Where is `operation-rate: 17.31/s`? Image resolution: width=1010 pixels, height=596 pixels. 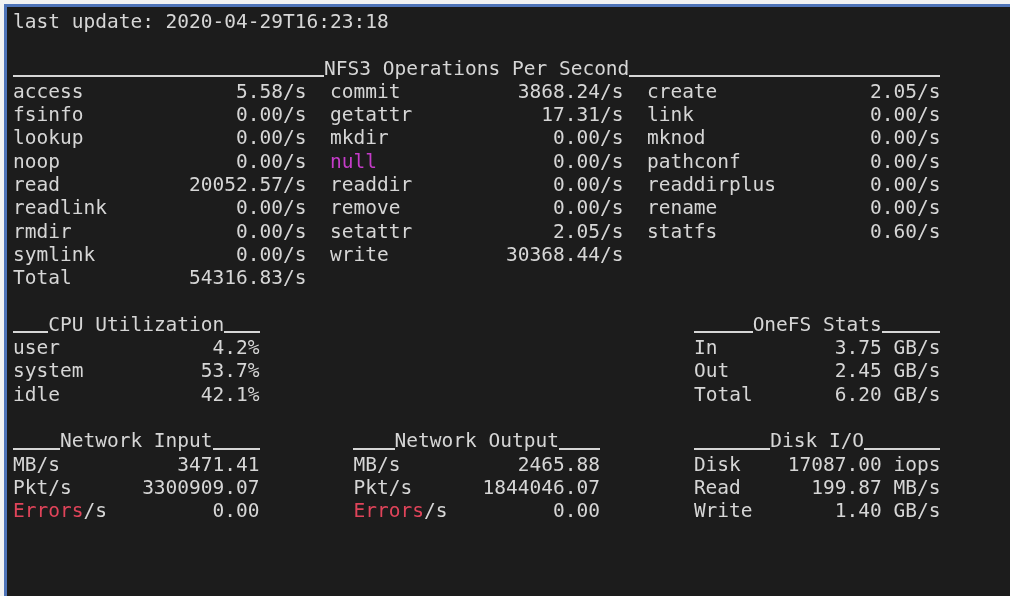
operation-rate: 17.31/s is located at coordinates (582, 115).